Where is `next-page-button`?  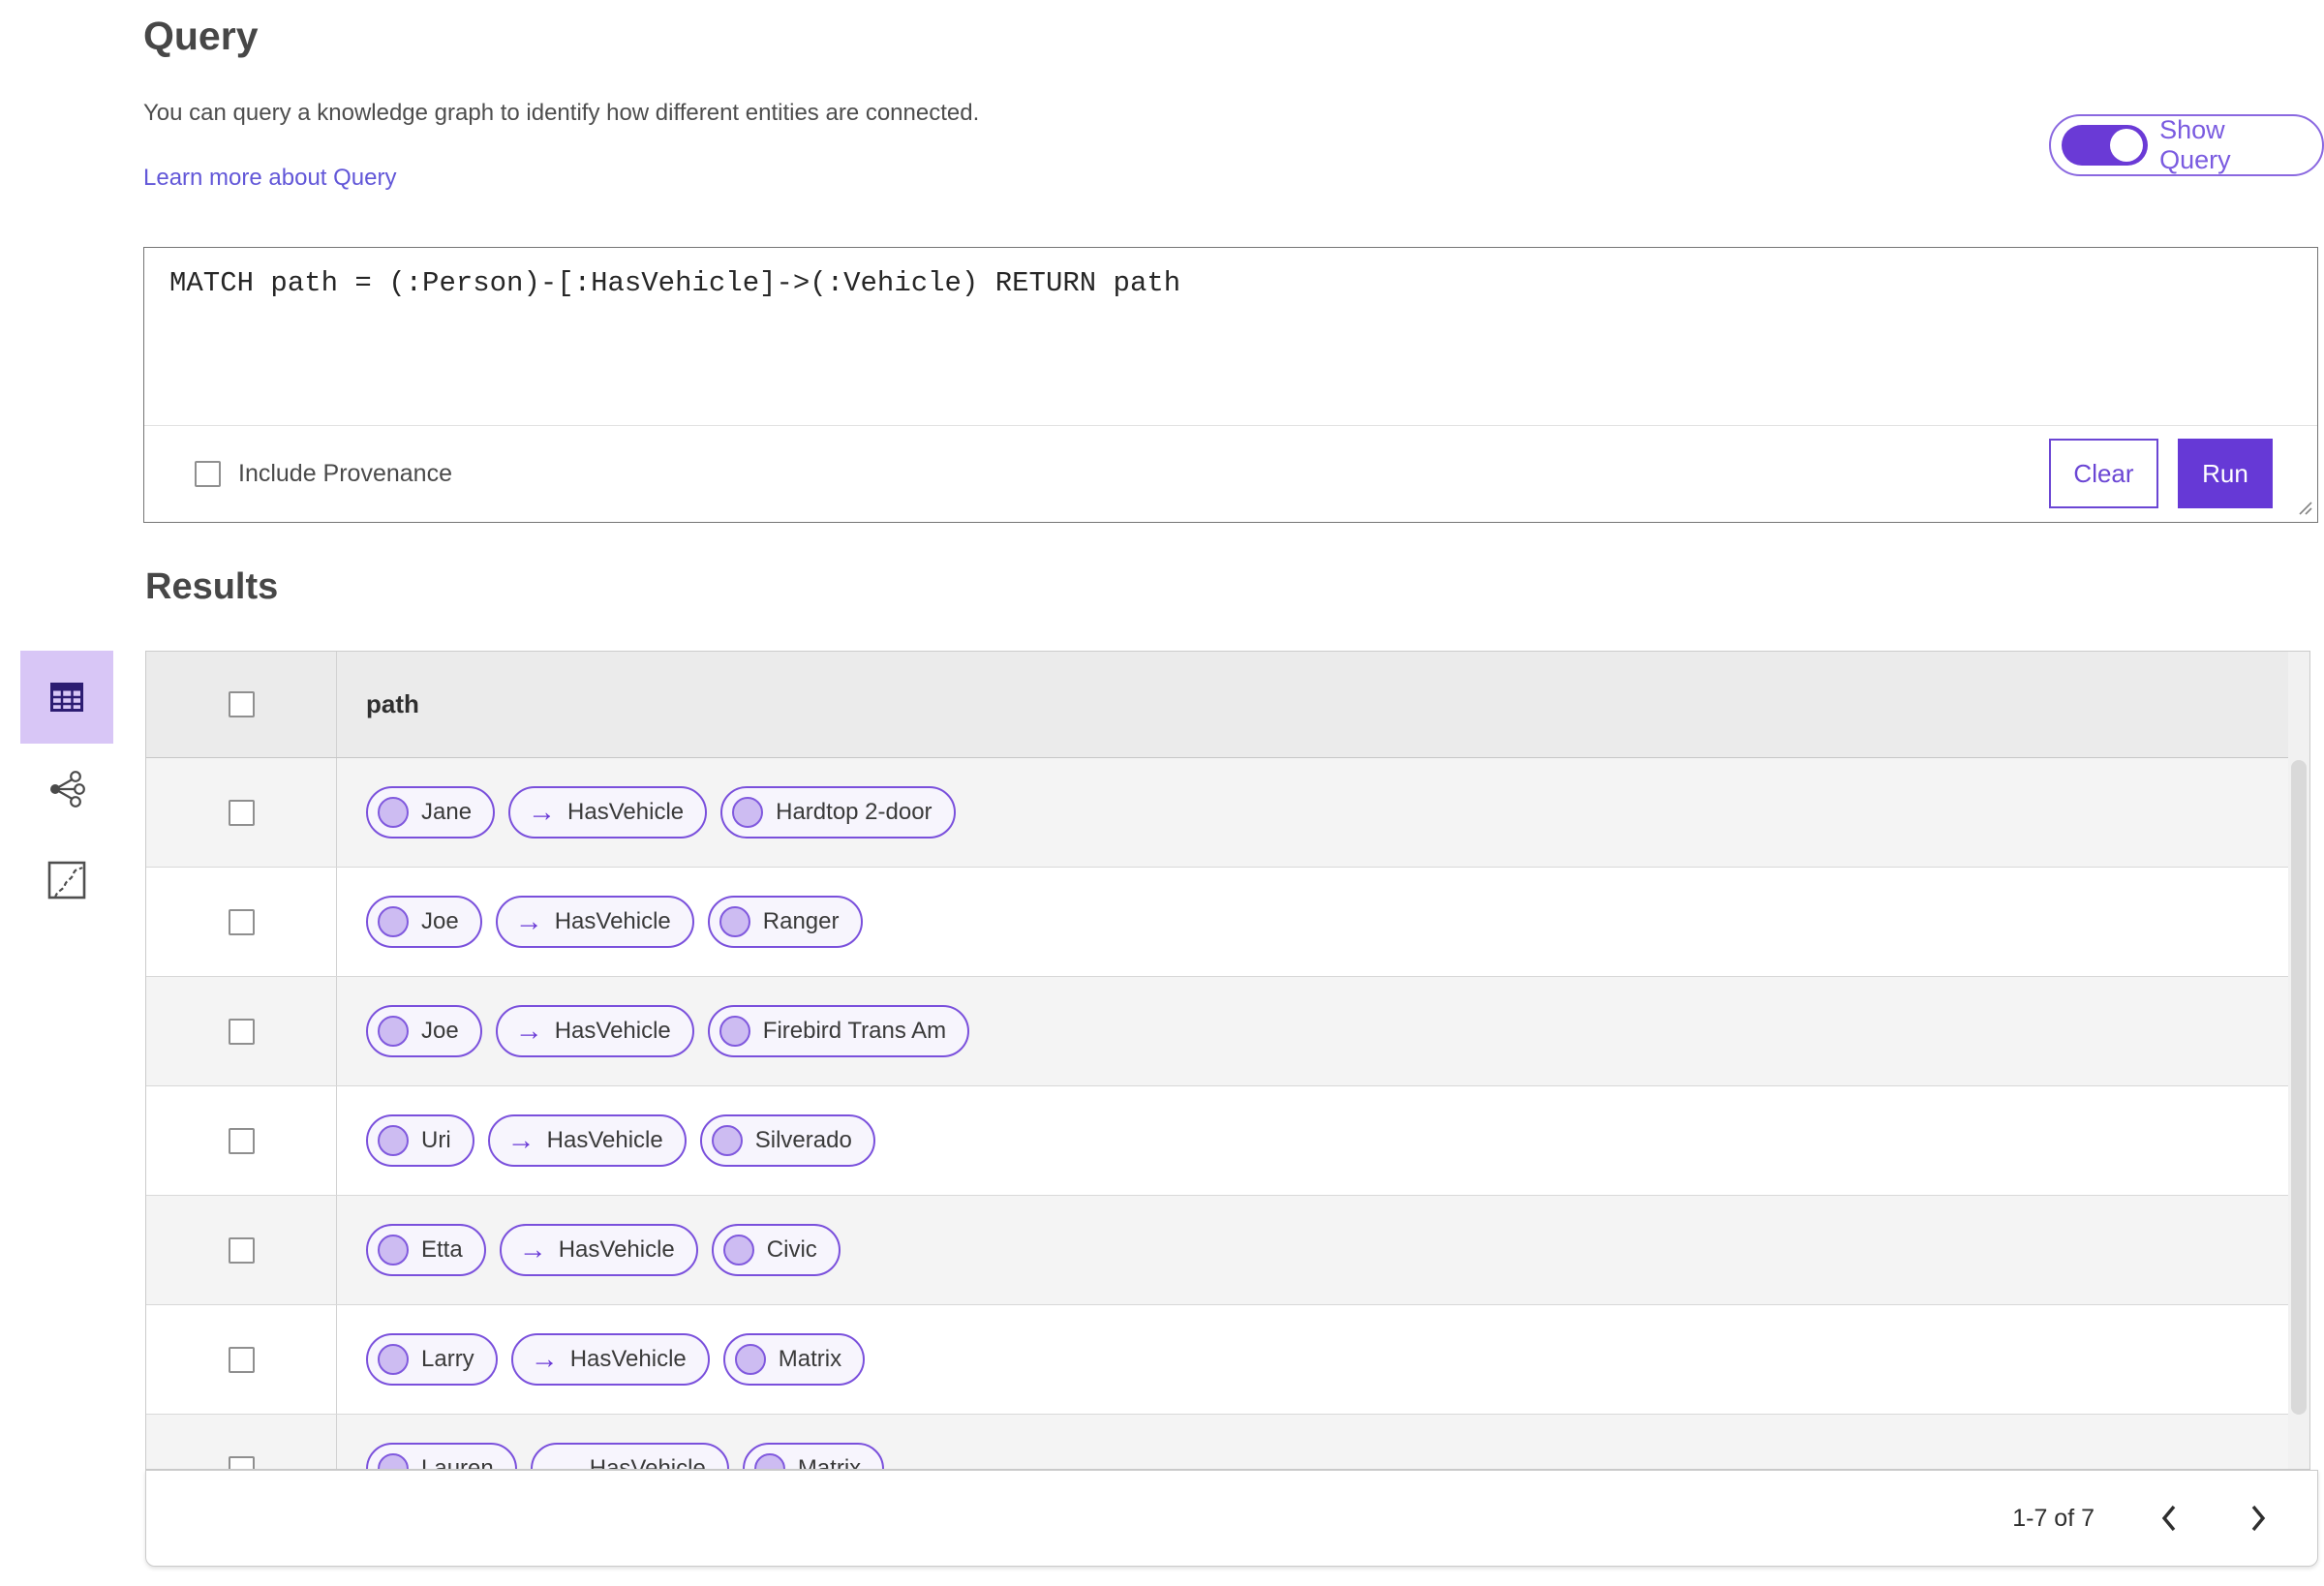 next-page-button is located at coordinates (2258, 1518).